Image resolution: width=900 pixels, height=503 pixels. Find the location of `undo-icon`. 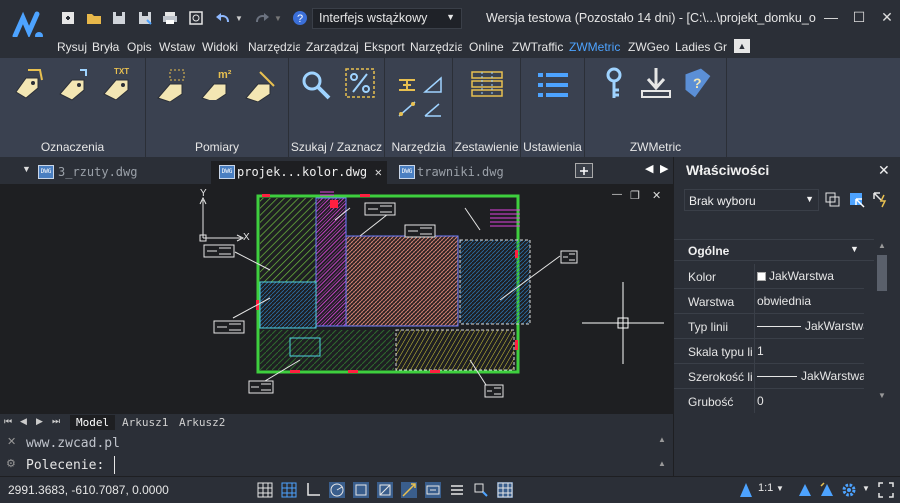

undo-icon is located at coordinates (223, 18).